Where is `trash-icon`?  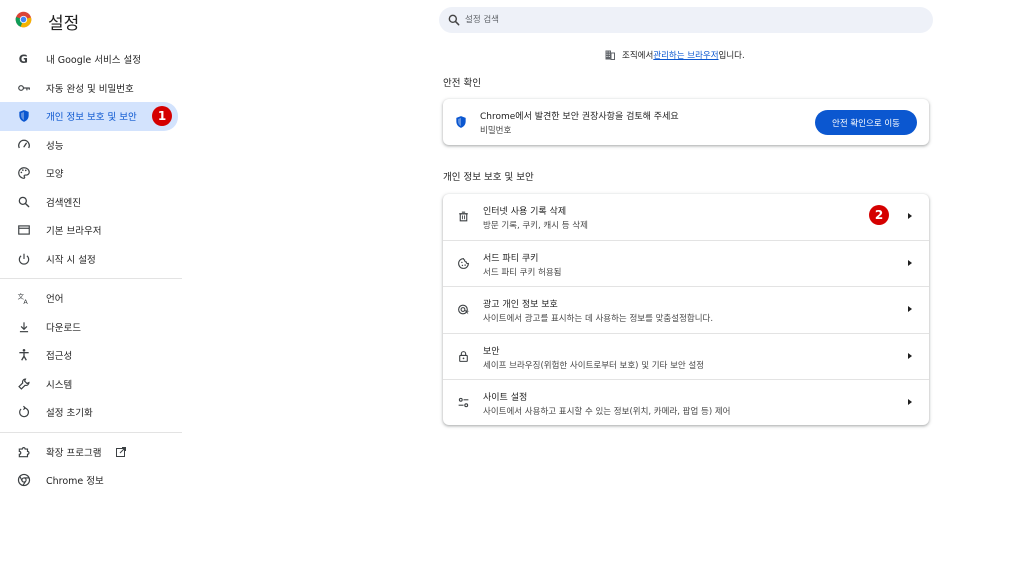
trash-icon is located at coordinates (463, 216).